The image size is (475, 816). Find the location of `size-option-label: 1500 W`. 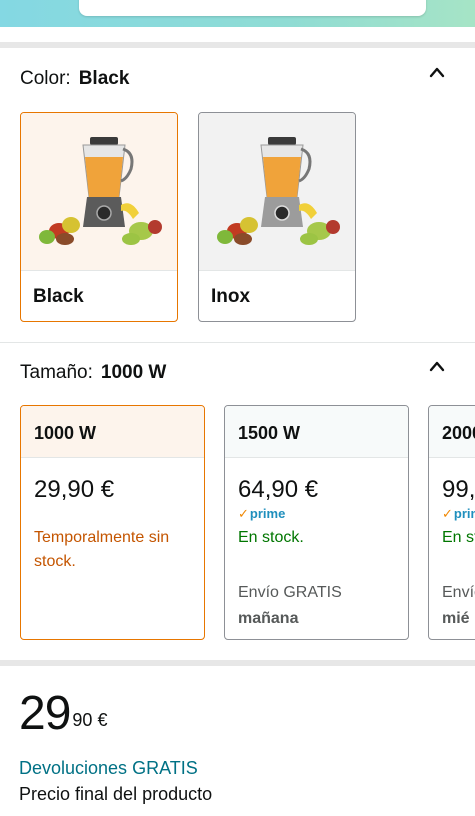

size-option-label: 1500 W is located at coordinates (269, 433).